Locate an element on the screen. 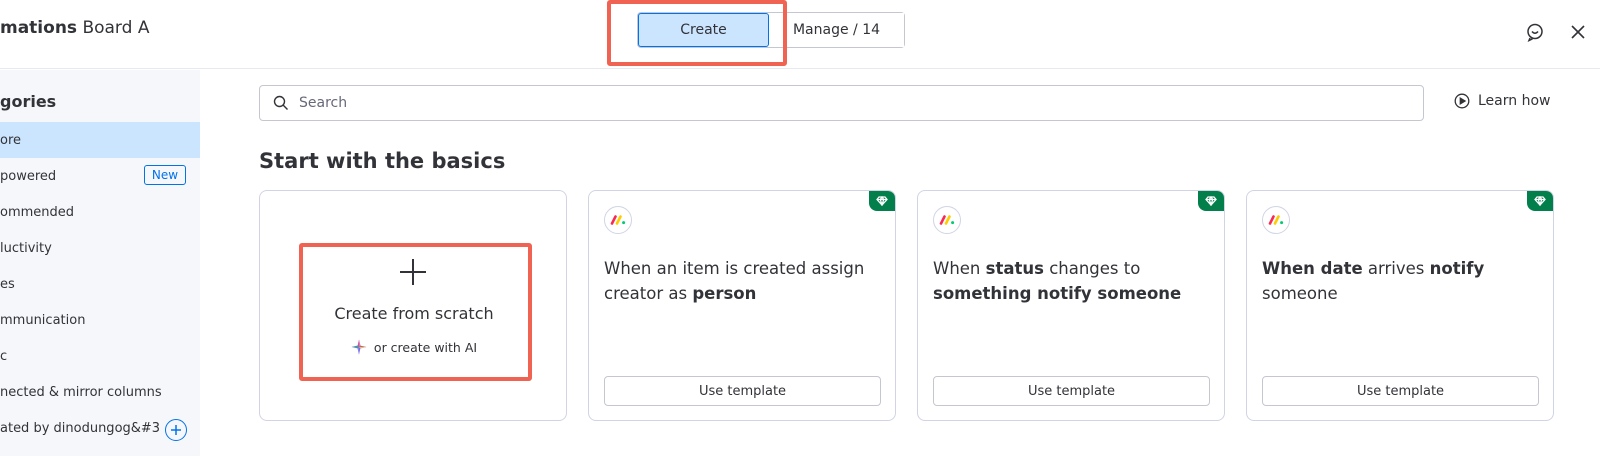 The height and width of the screenshot is (456, 1600). play-circle-icon is located at coordinates (1462, 101).